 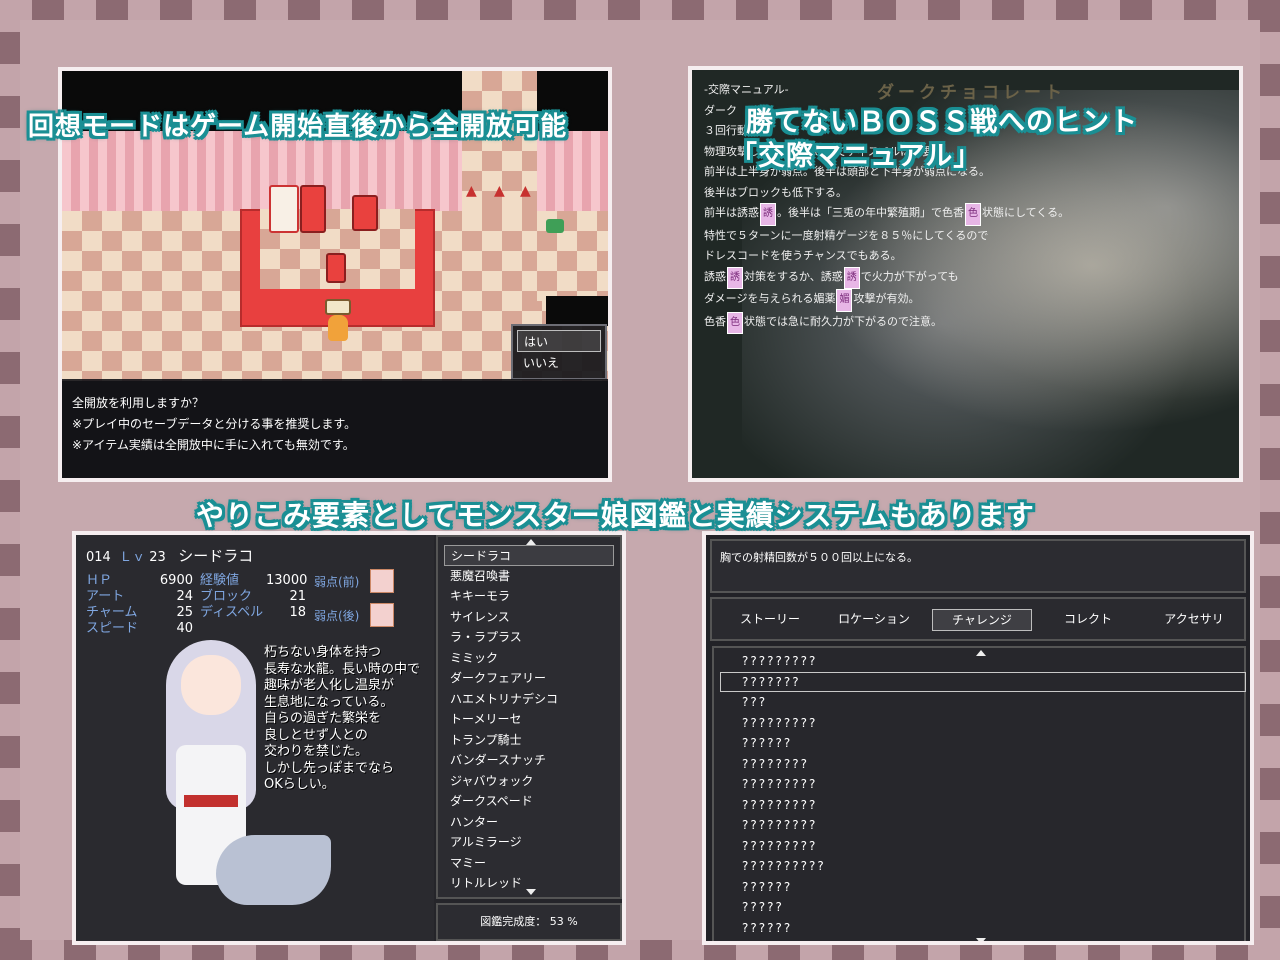 What do you see at coordinates (529, 801) in the screenshot?
I see `monster-list-item: ダークスペード` at bounding box center [529, 801].